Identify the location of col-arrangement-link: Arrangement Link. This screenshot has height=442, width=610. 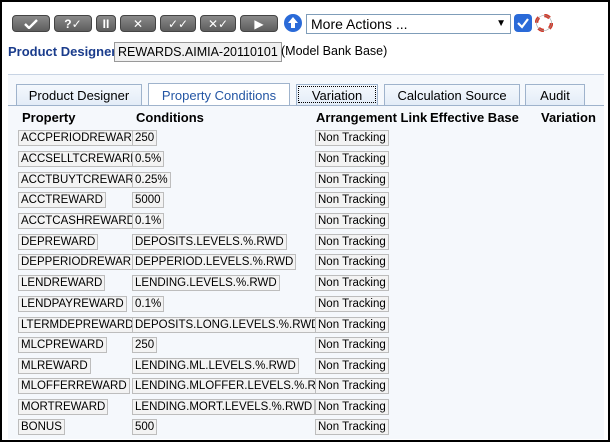
(372, 117).